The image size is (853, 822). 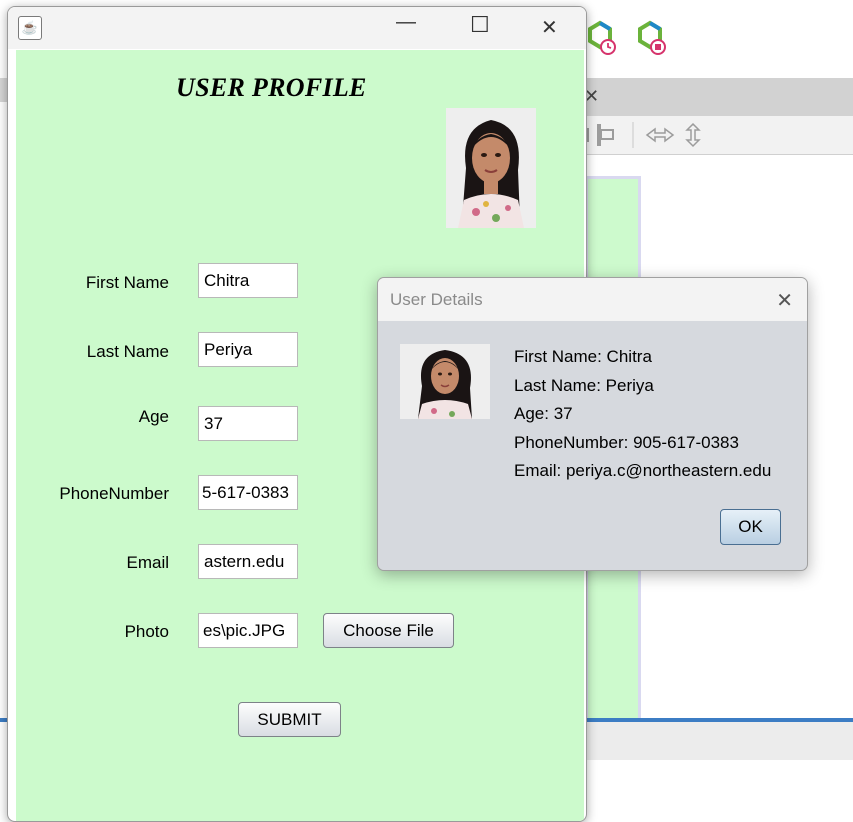 What do you see at coordinates (719, 135) in the screenshot?
I see `ide-toolbar` at bounding box center [719, 135].